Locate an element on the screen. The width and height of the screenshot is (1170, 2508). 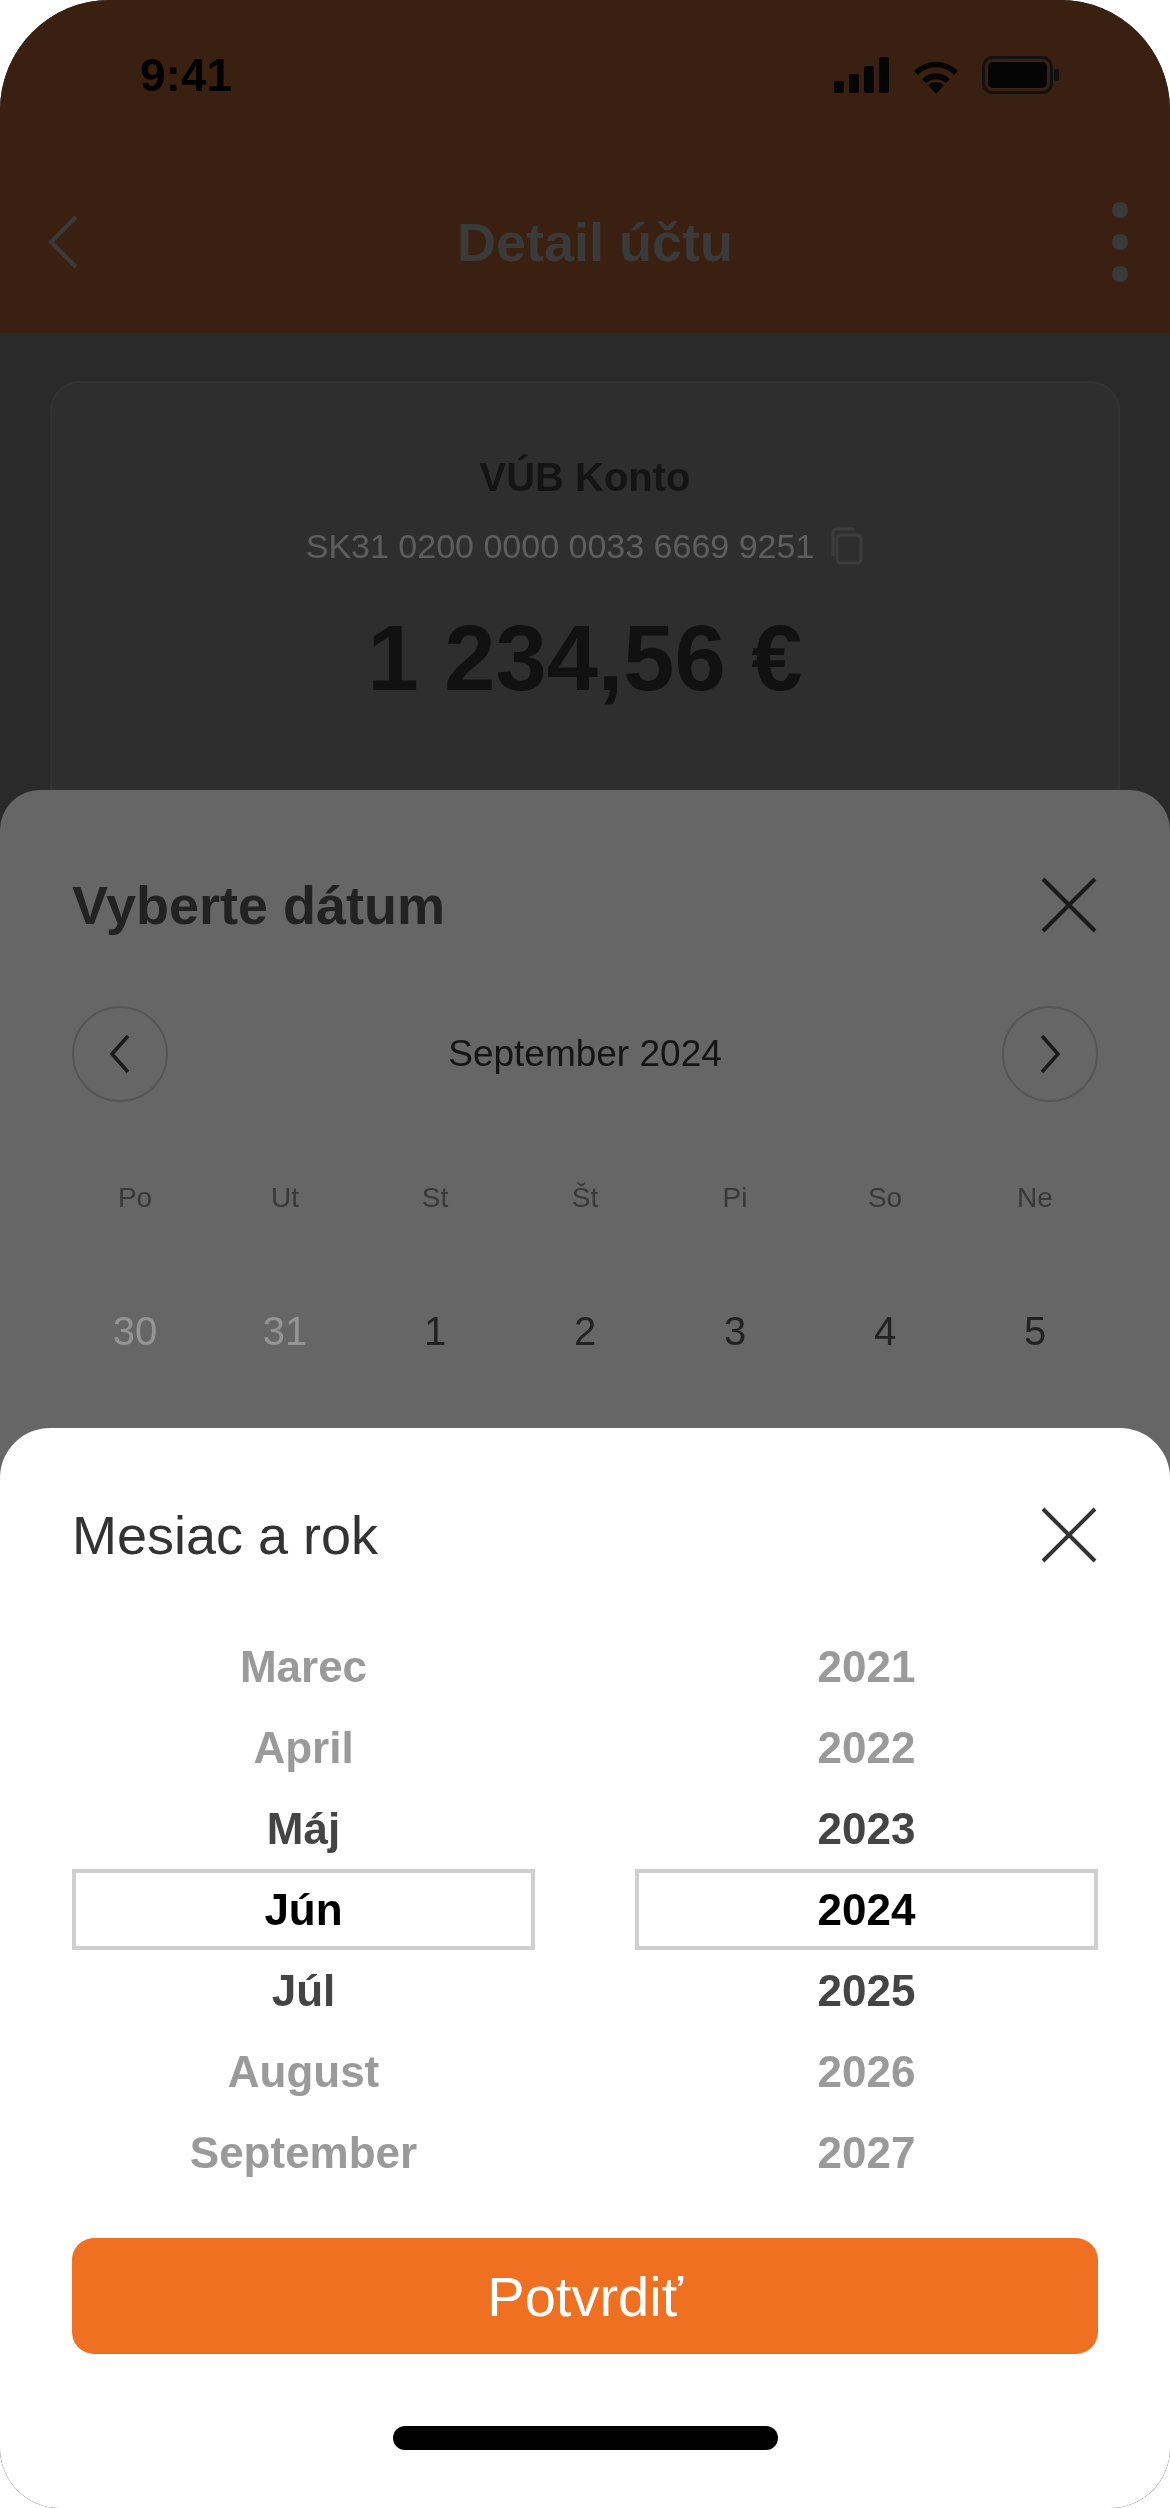
chevron-right-icon is located at coordinates (1050, 1054).